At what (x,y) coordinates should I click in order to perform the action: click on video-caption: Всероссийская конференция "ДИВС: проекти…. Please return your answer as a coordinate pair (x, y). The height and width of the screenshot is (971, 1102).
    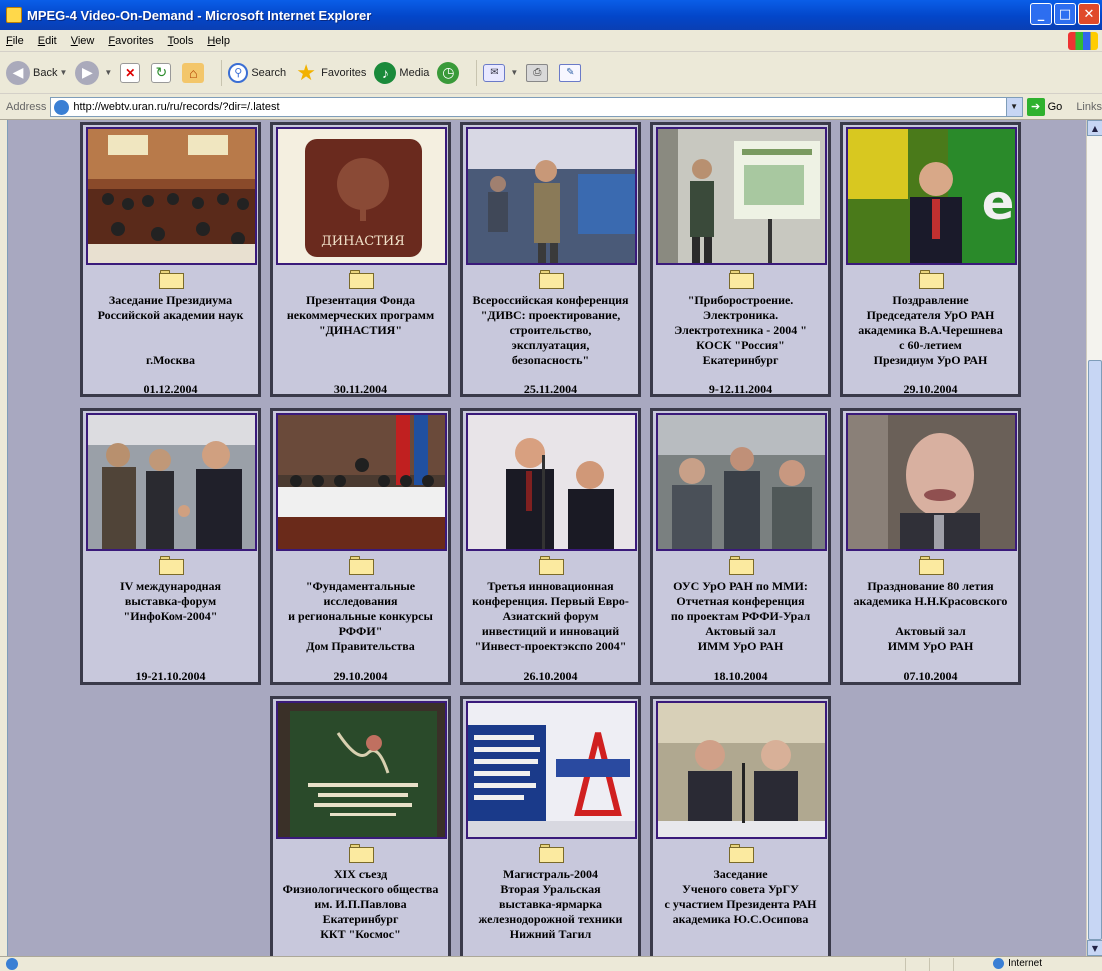
    Looking at the image, I should click on (550, 330).